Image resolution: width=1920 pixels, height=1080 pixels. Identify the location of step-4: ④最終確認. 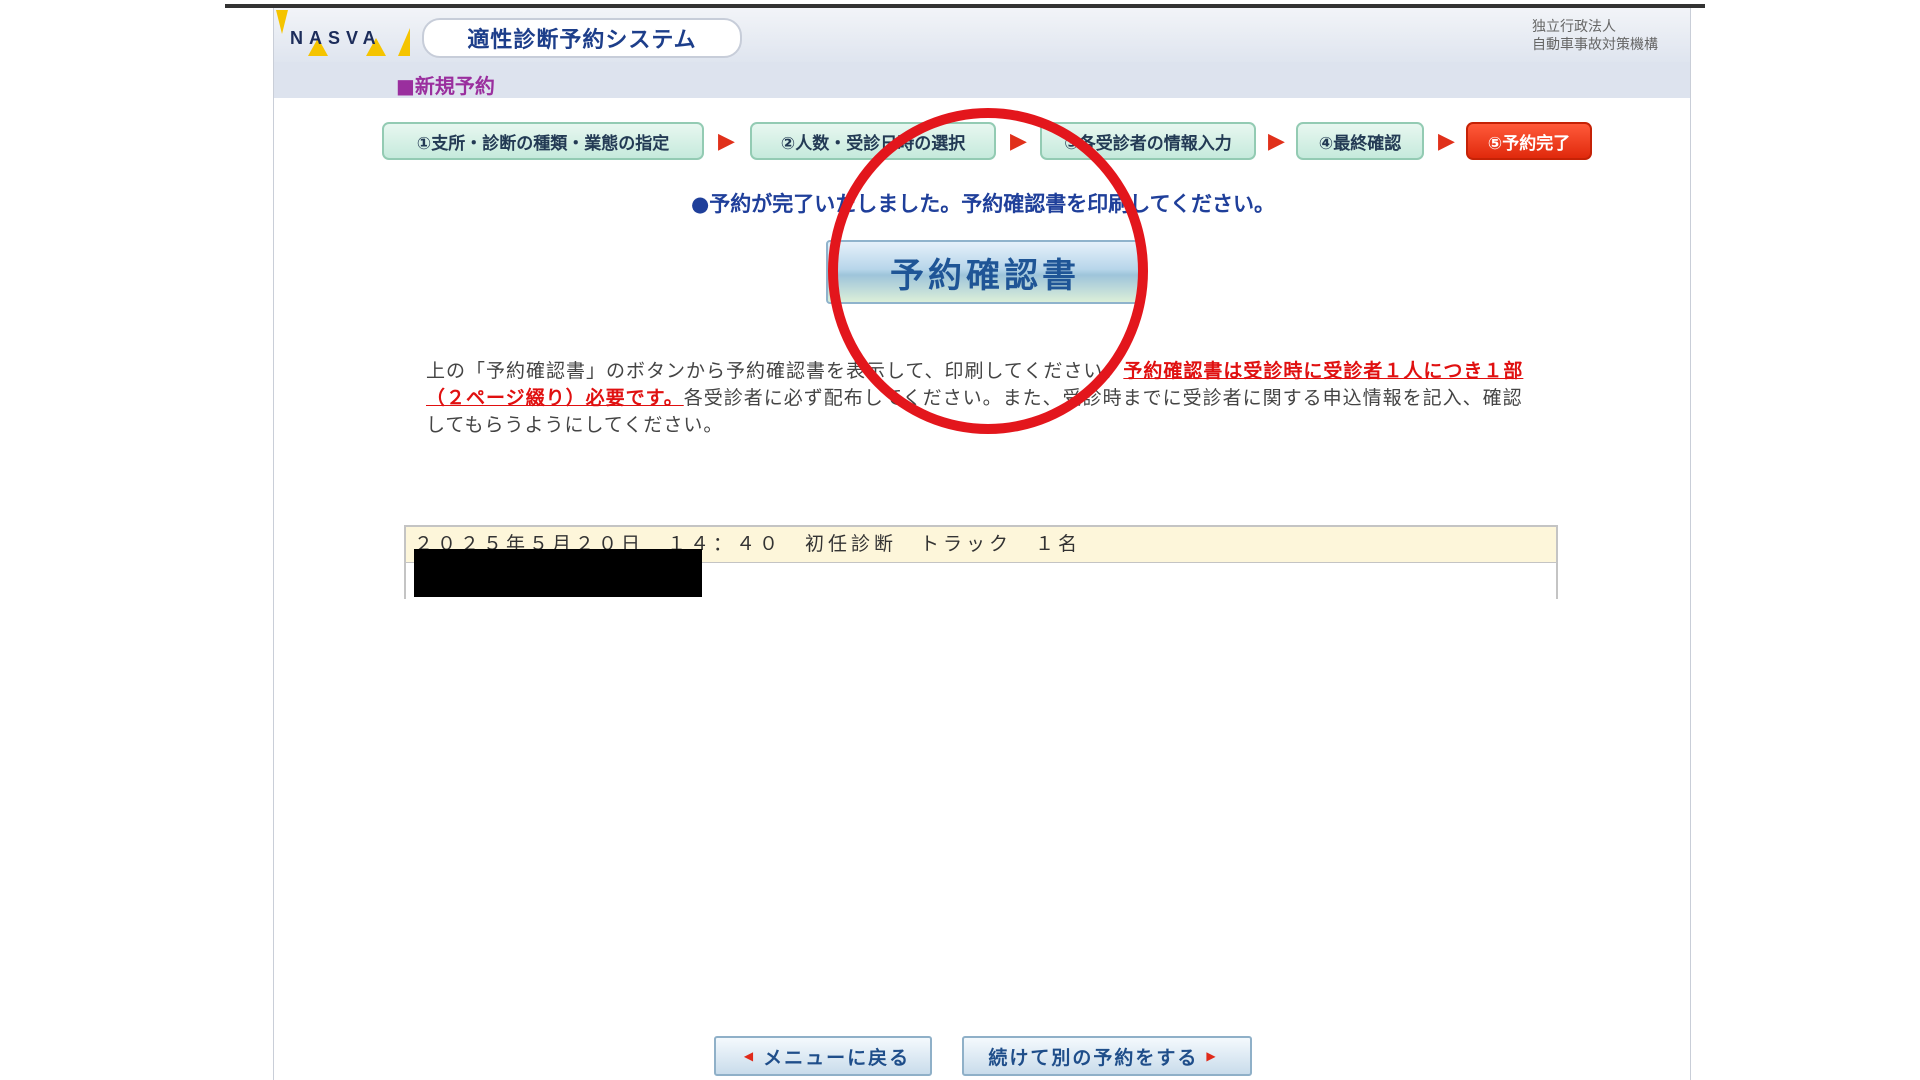
(1360, 141).